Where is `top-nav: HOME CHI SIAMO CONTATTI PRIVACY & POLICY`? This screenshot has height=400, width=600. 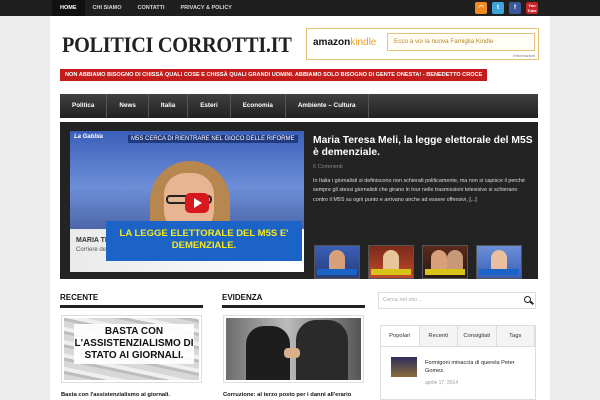
top-nav: HOME CHI SIAMO CONTATTI PRIVACY & POLICY is located at coordinates (146, 8).